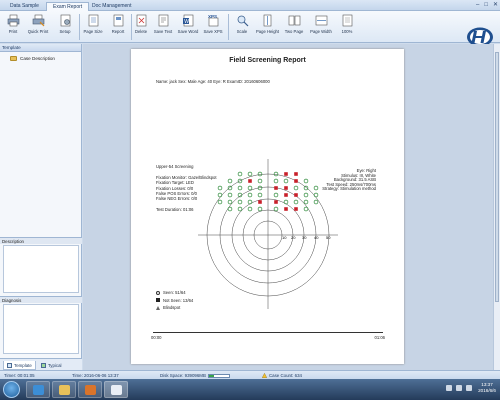  What do you see at coordinates (65, 27) in the screenshot?
I see `setup-button: Setup` at bounding box center [65, 27].